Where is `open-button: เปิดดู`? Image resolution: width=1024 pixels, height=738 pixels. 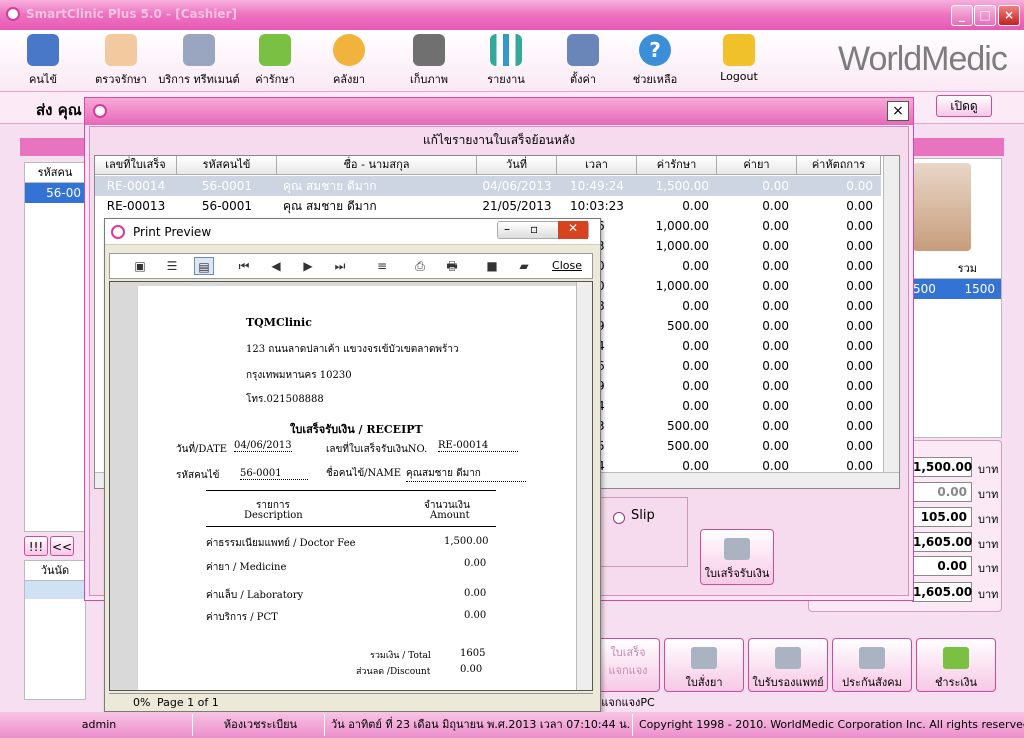
open-button: เปิดดู is located at coordinates (964, 106).